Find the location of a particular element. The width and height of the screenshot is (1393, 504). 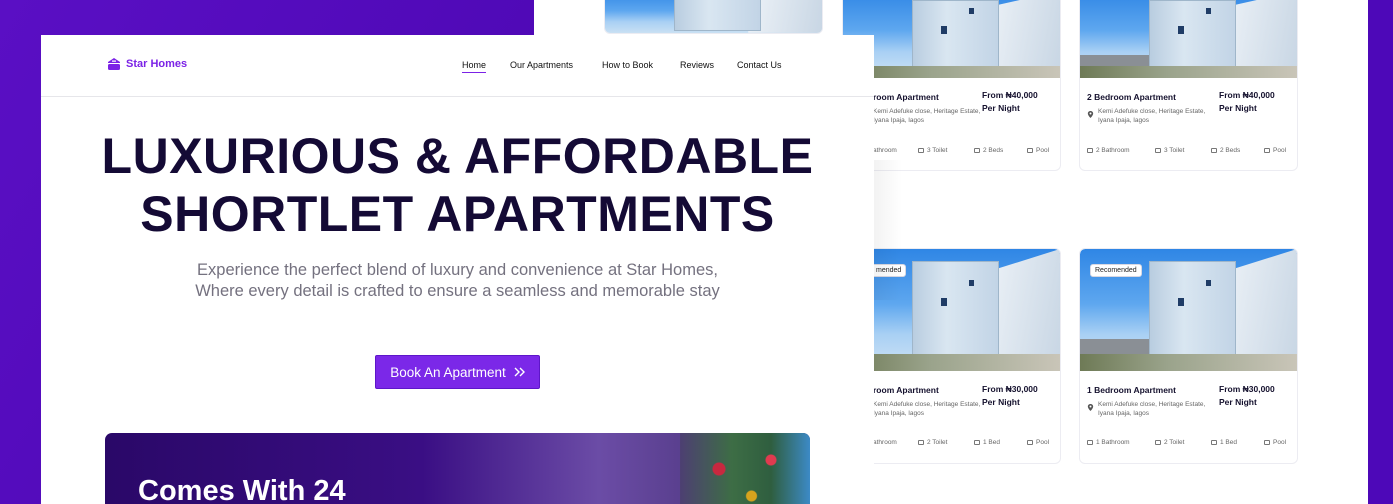

hero-title-line1: LUXURIOUS & AFFORDABLE is located at coordinates (457, 156).